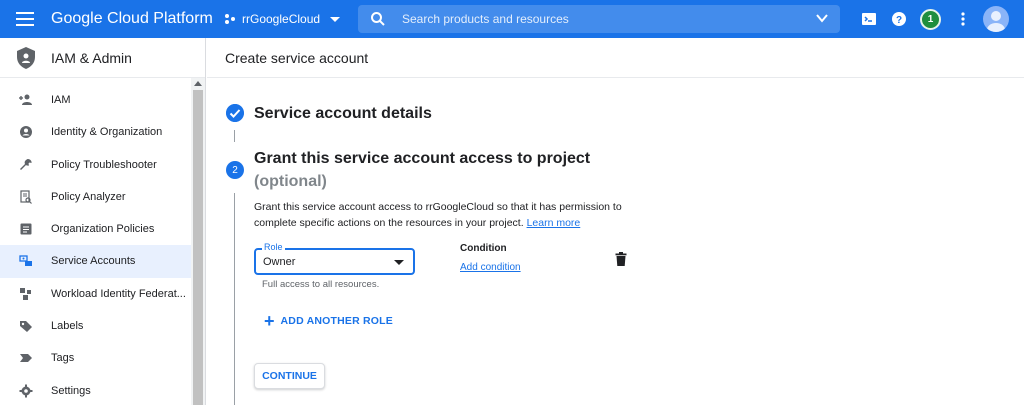 The height and width of the screenshot is (405, 1024). I want to click on role-select: Role Owner, so click(334, 258).